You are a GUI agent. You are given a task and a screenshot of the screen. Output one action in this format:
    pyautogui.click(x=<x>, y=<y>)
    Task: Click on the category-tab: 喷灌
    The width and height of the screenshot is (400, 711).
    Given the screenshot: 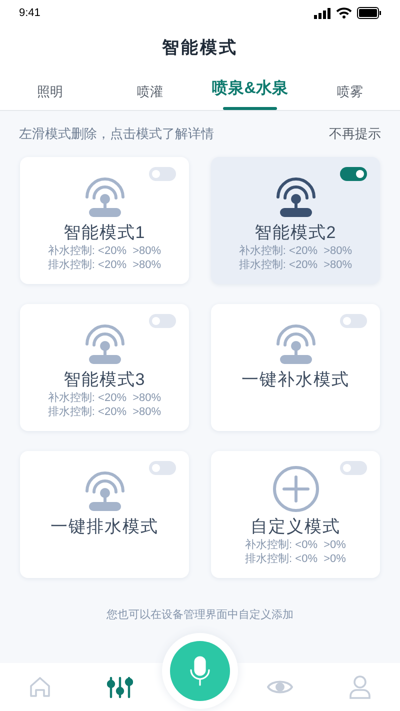 What is the action you would take?
    pyautogui.click(x=150, y=94)
    